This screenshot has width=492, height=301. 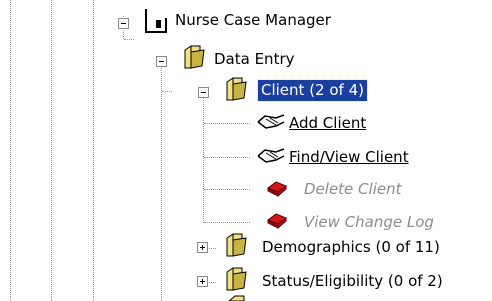 What do you see at coordinates (327, 123) in the screenshot?
I see `tree-label: Add Client` at bounding box center [327, 123].